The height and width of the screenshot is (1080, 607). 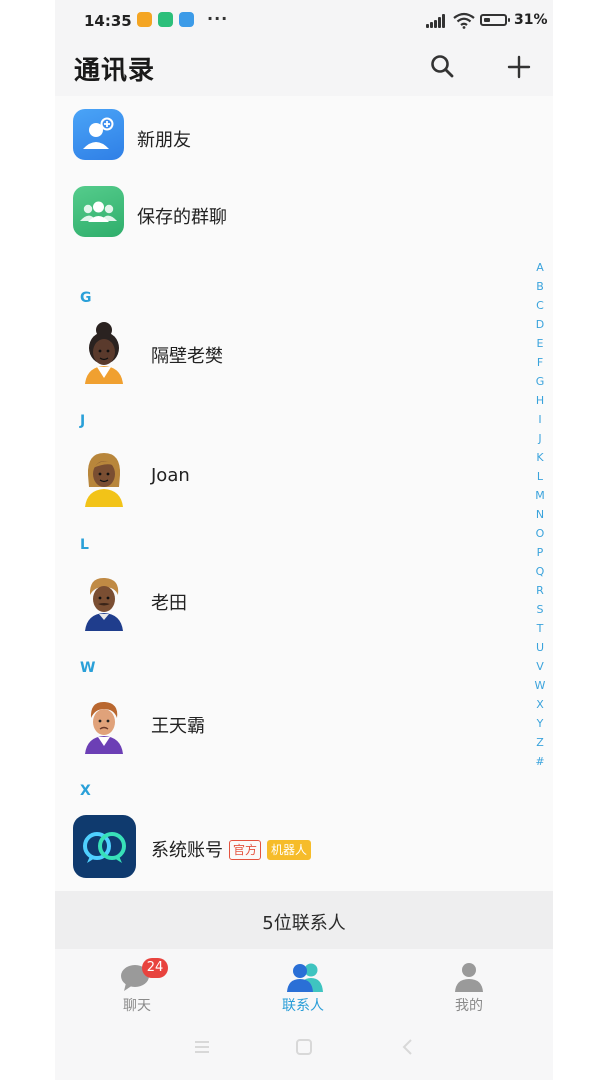 I want to click on app-header: 通讯录, so click(x=304, y=70).